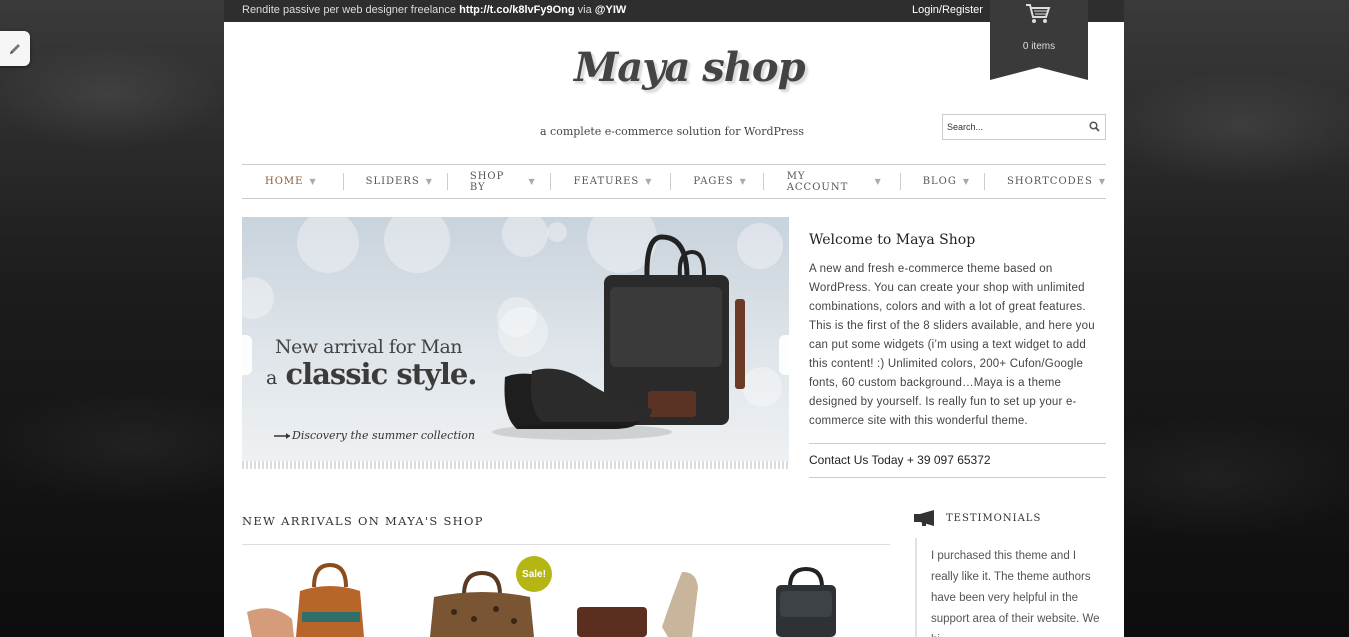 The image size is (1349, 637). What do you see at coordinates (584, 10) in the screenshot?
I see `ticker-via: via` at bounding box center [584, 10].